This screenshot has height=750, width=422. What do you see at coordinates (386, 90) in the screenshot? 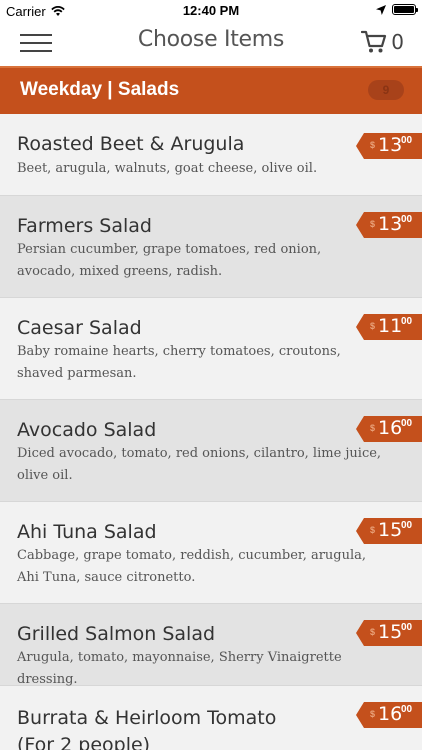
I see `category-count-badge: 9` at bounding box center [386, 90].